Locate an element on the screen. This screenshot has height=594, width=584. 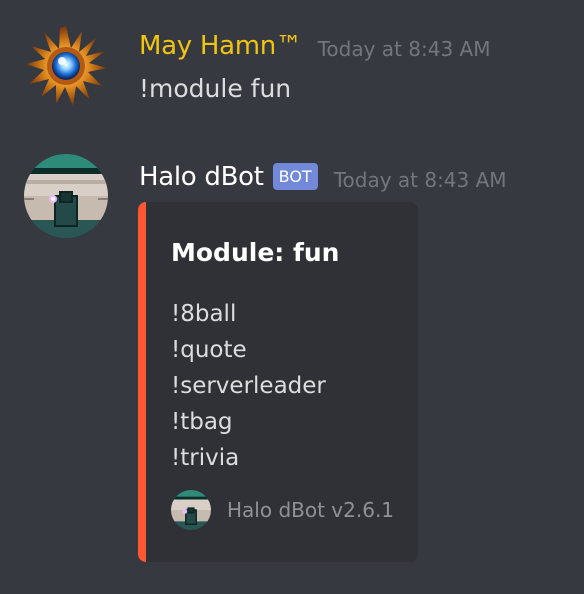
halo-helmet-avatar-icon is located at coordinates (66, 196).